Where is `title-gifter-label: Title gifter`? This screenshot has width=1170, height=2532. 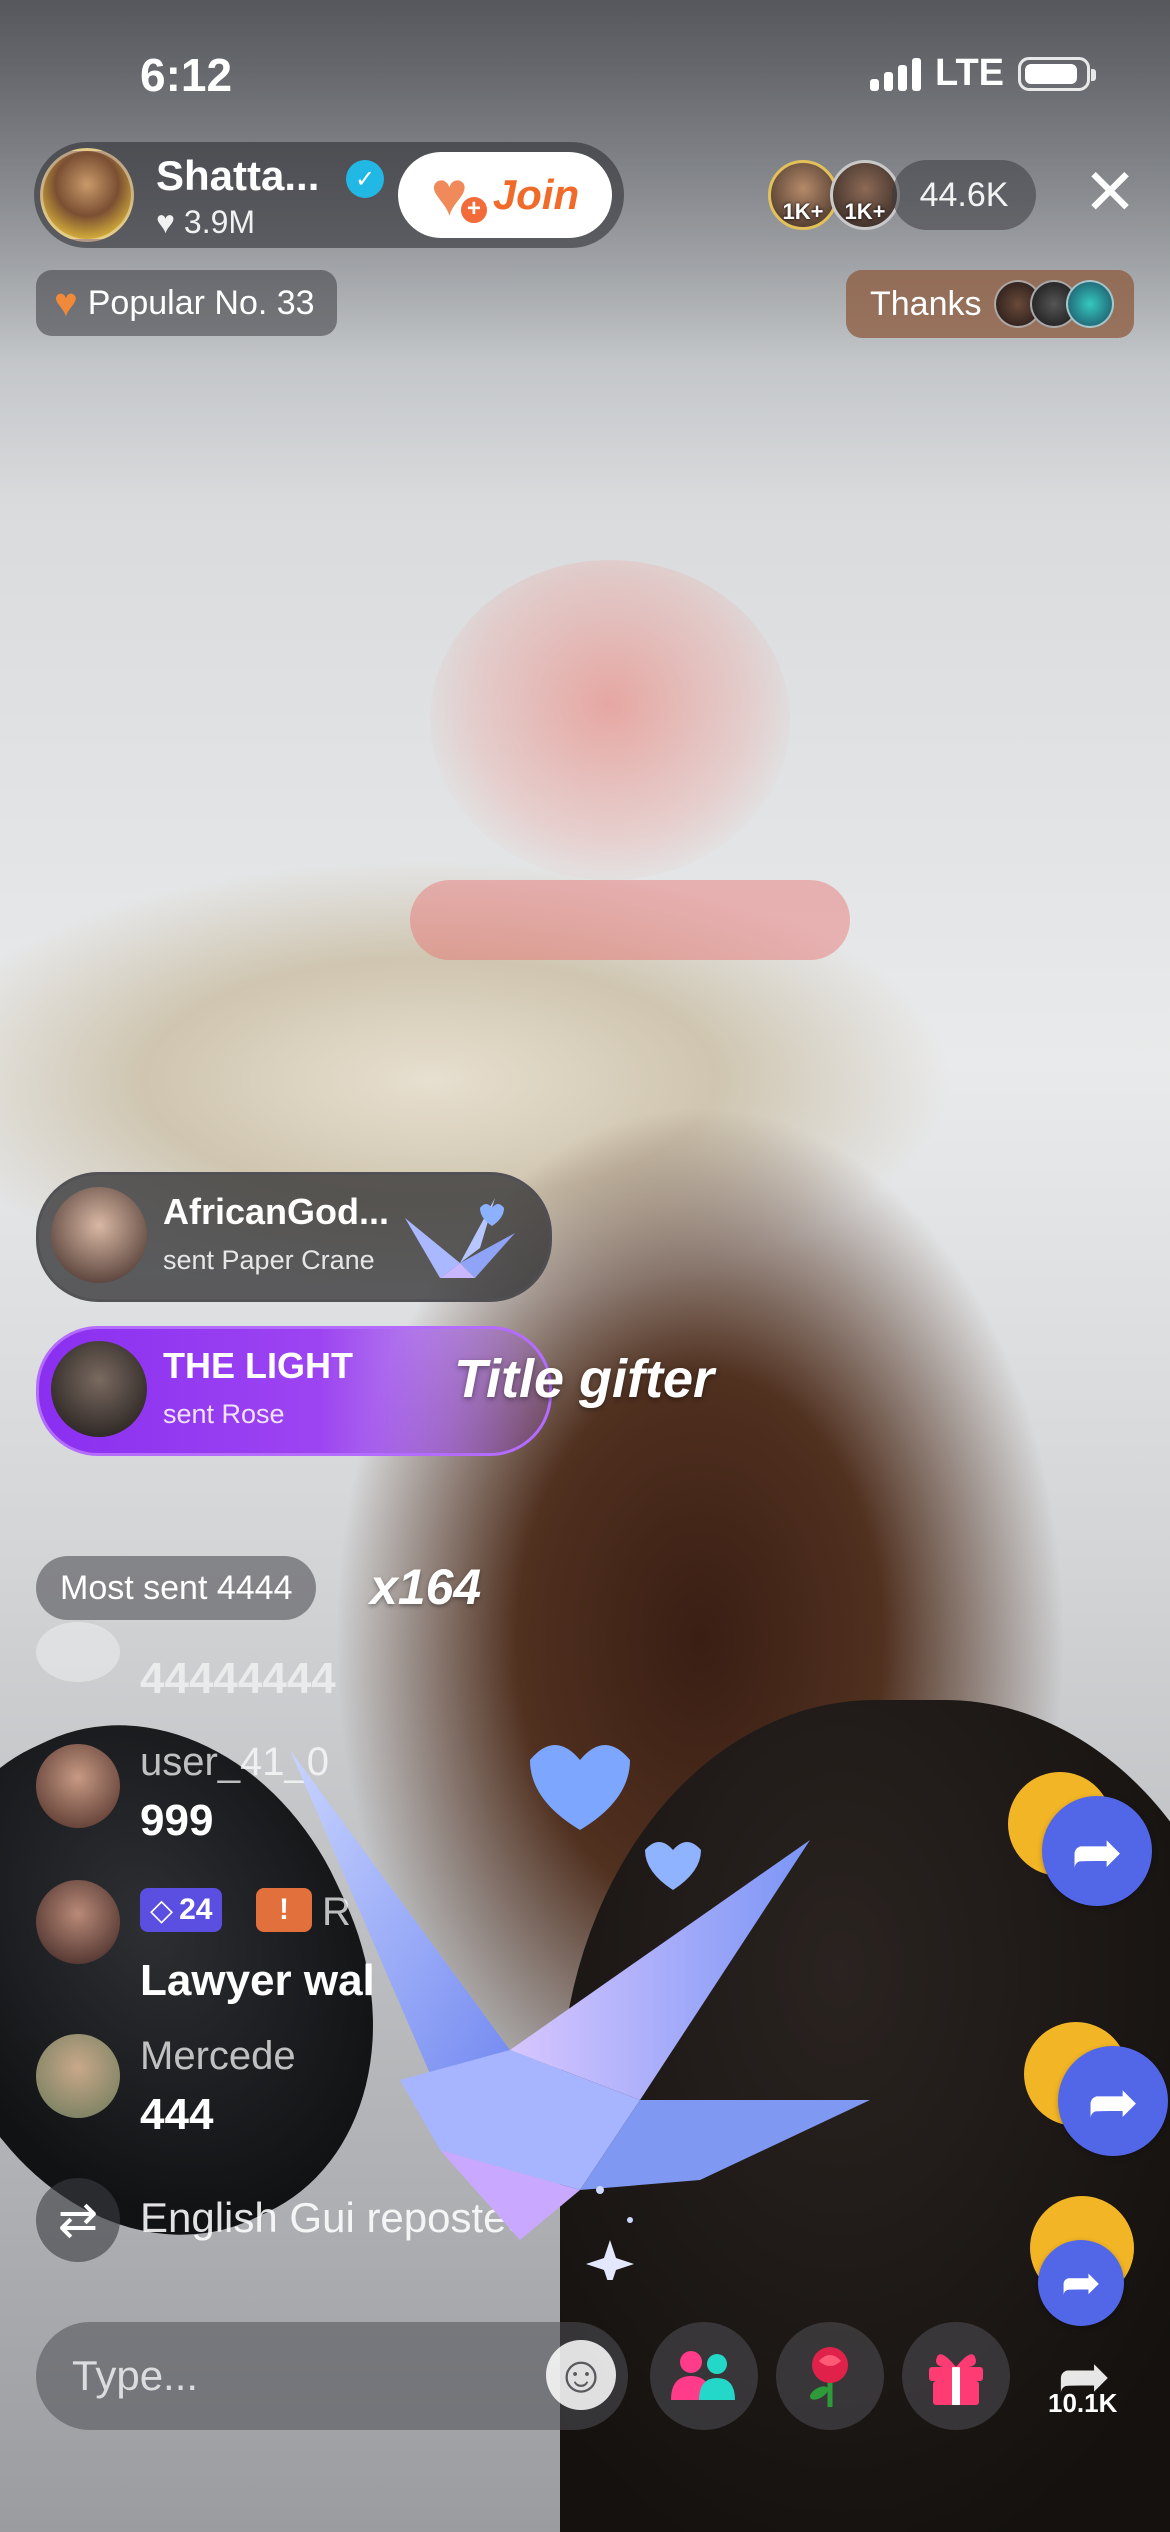
title-gifter-label: Title gifter is located at coordinates (584, 1379).